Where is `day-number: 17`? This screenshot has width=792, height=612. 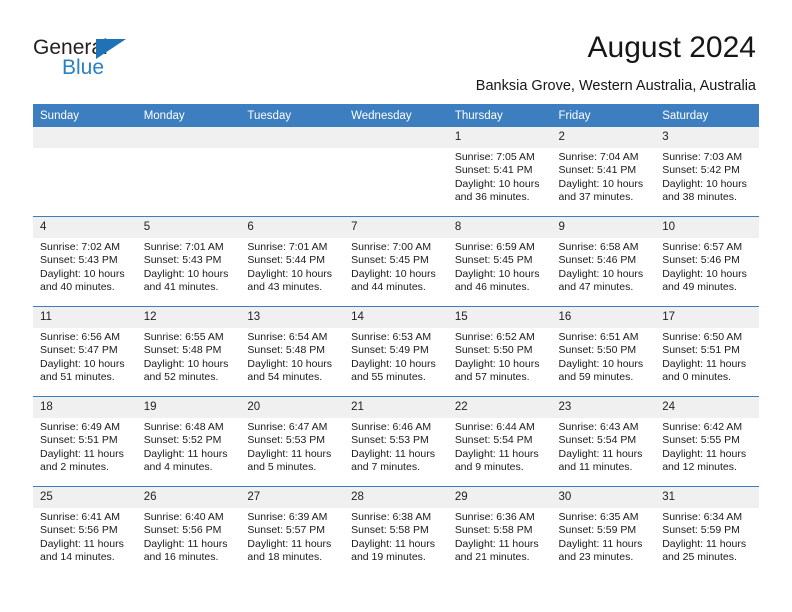 day-number: 17 is located at coordinates (707, 317).